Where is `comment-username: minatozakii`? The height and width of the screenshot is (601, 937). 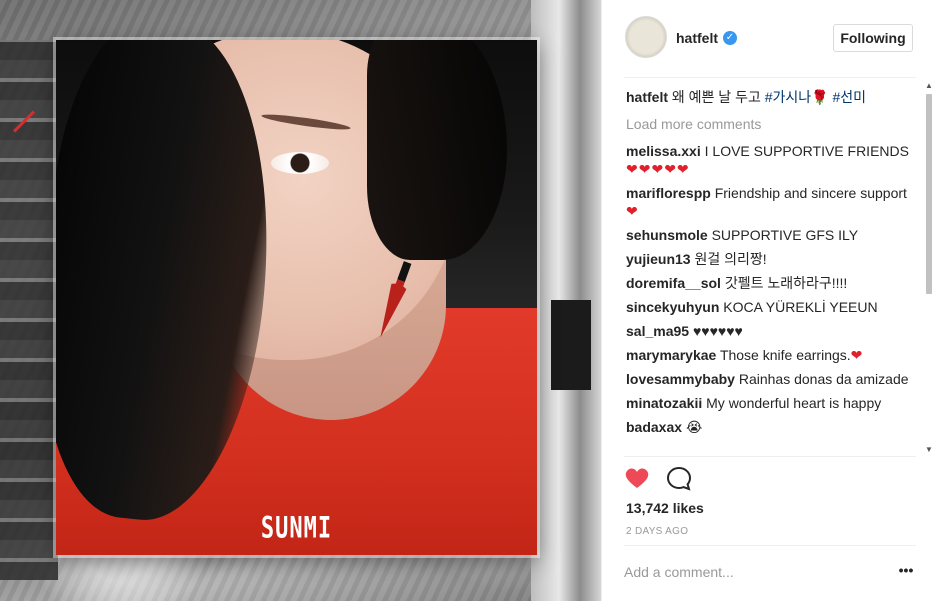 comment-username: minatozakii is located at coordinates (664, 403).